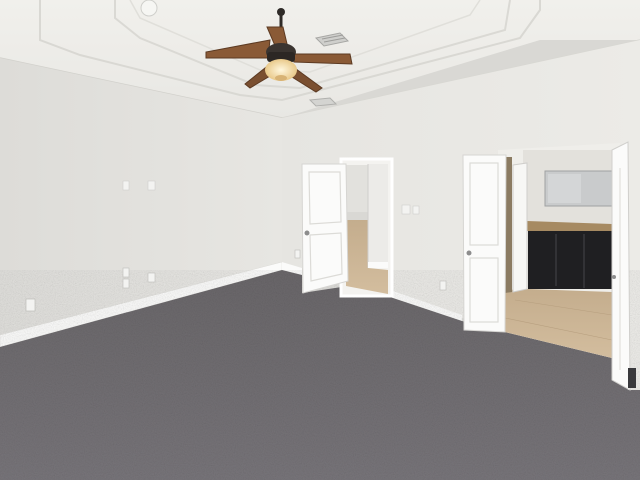  I want to click on hallway-door, so click(325, 228).